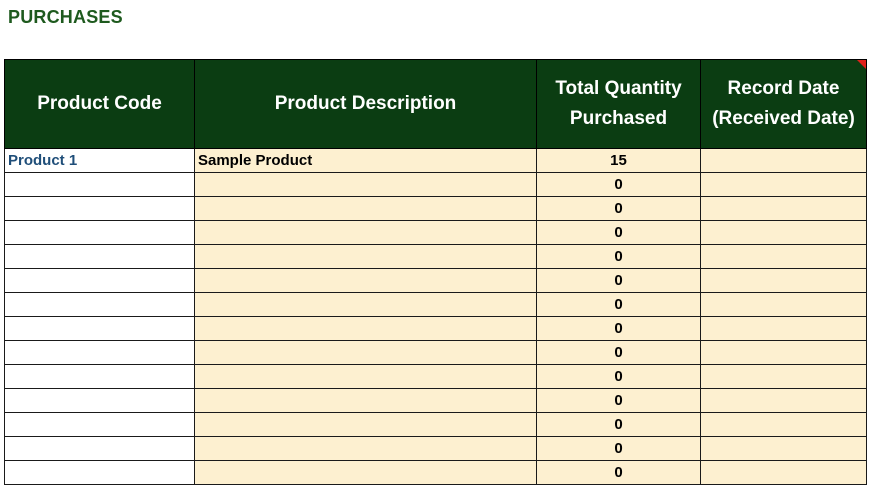  What do you see at coordinates (783, 88) in the screenshot?
I see `header-record-date-line1: Record Date` at bounding box center [783, 88].